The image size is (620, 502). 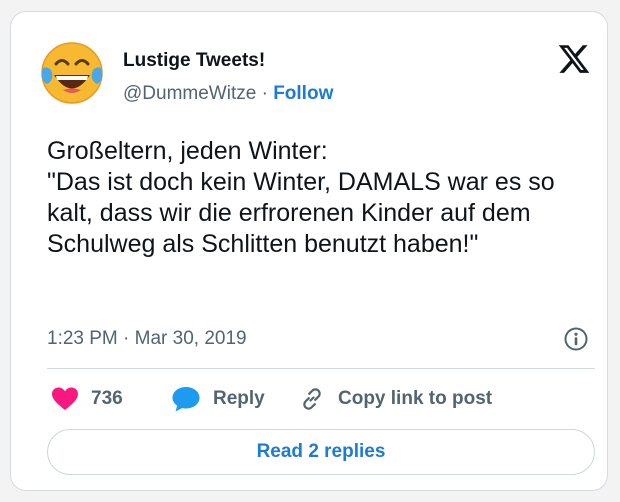 What do you see at coordinates (87, 399) in the screenshot?
I see `like-button: 736` at bounding box center [87, 399].